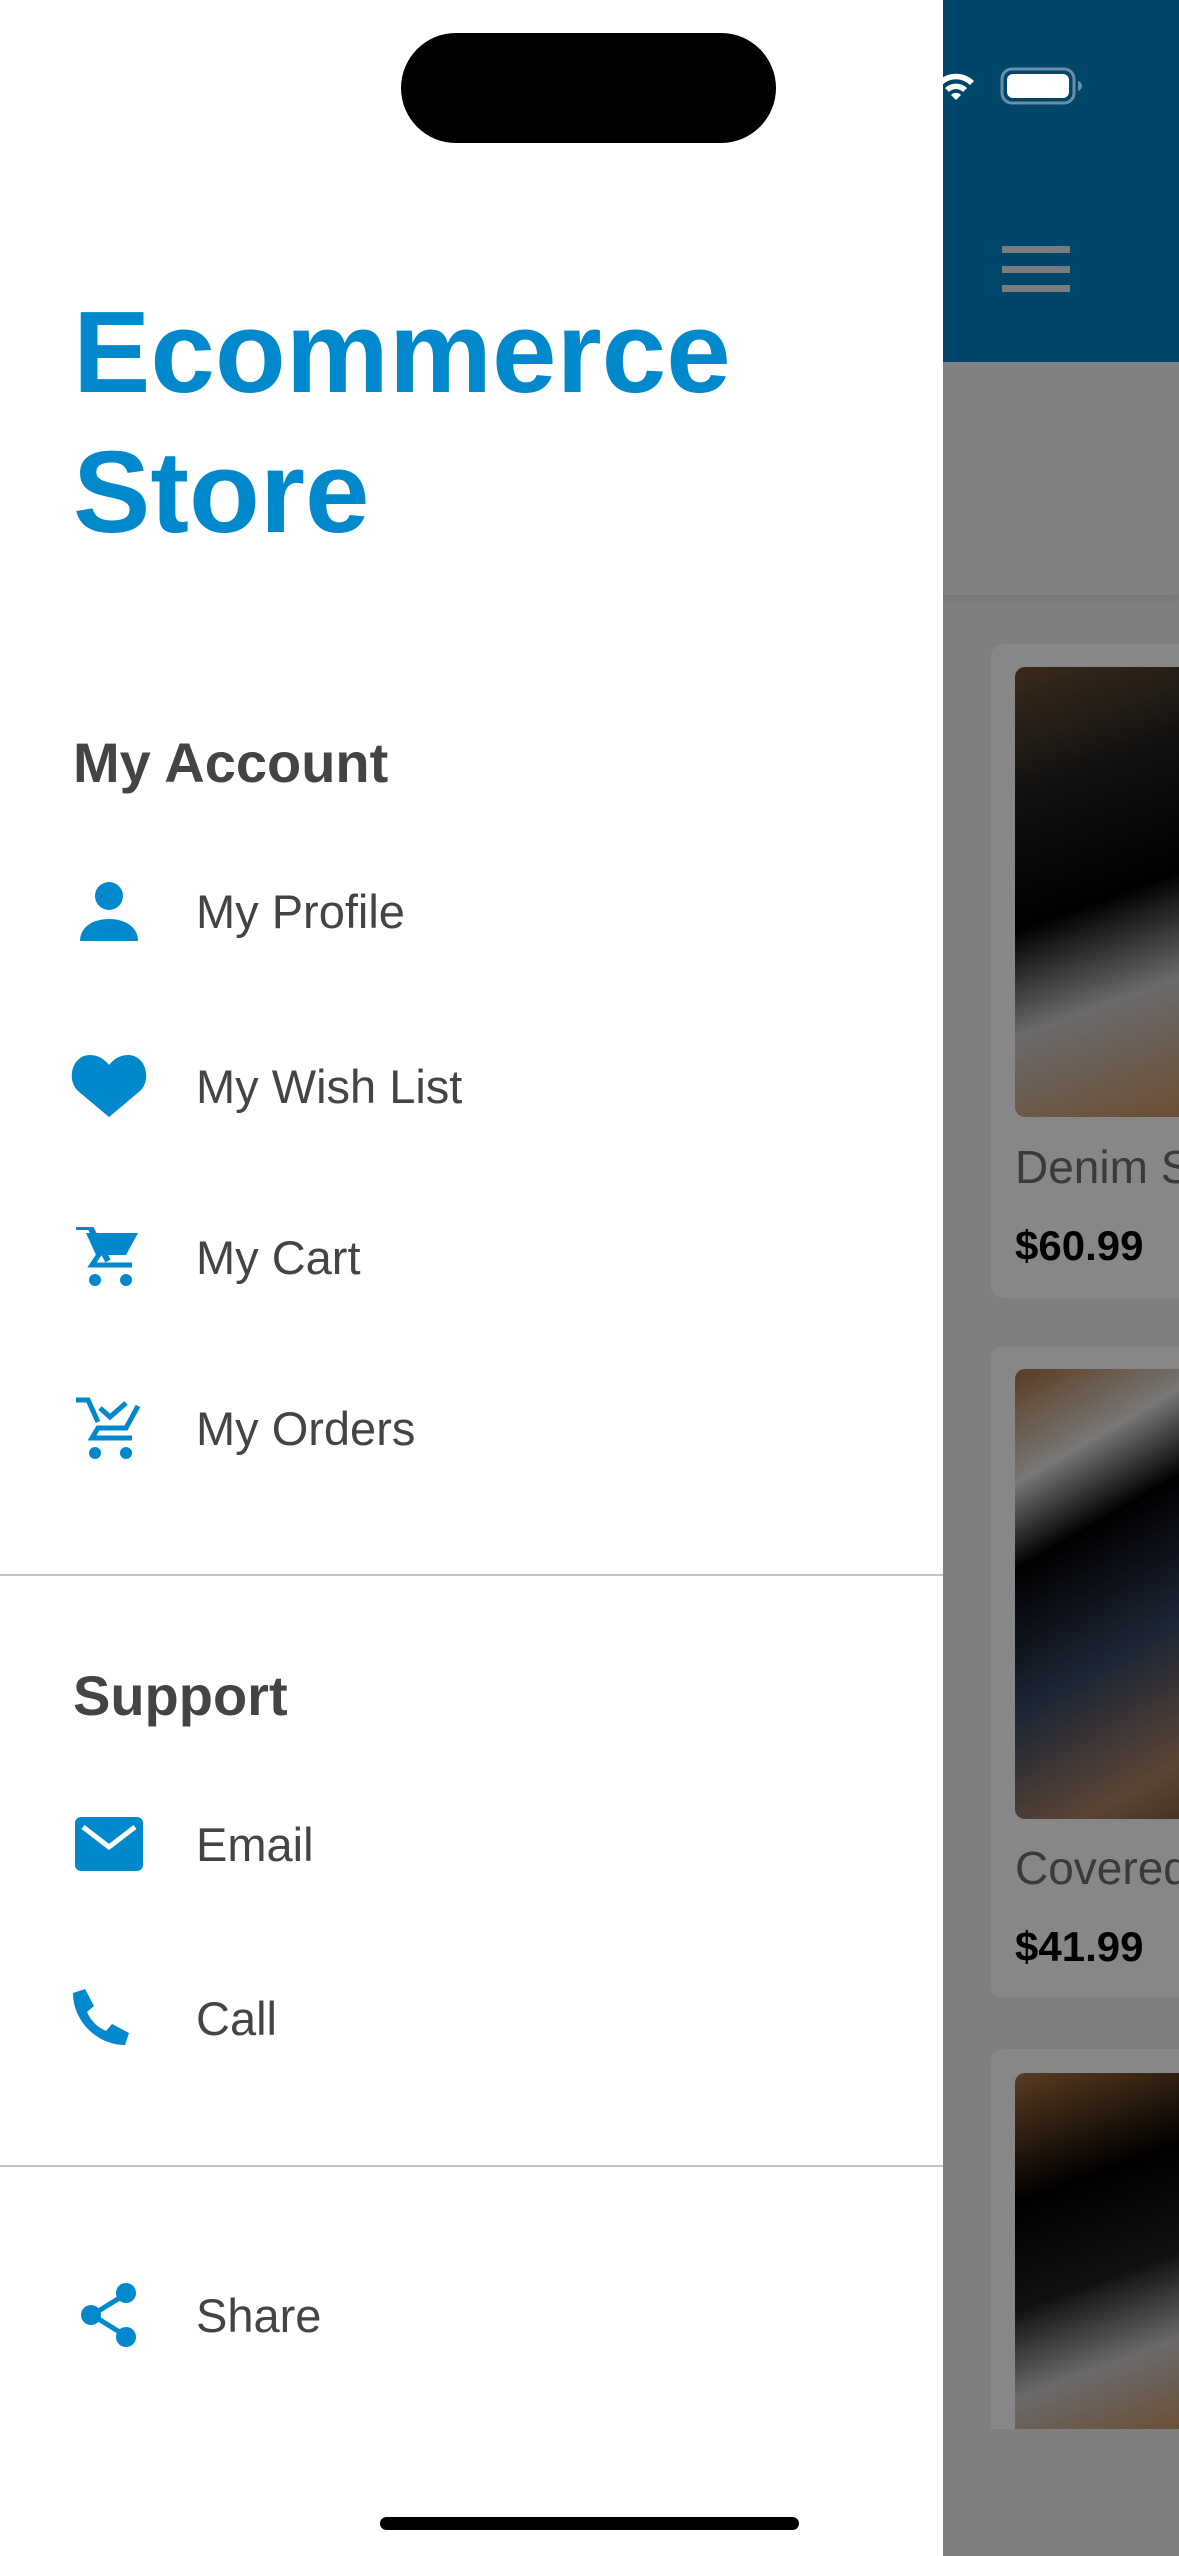 The height and width of the screenshot is (2556, 1179). What do you see at coordinates (588, 88) in the screenshot?
I see `dynamic-island` at bounding box center [588, 88].